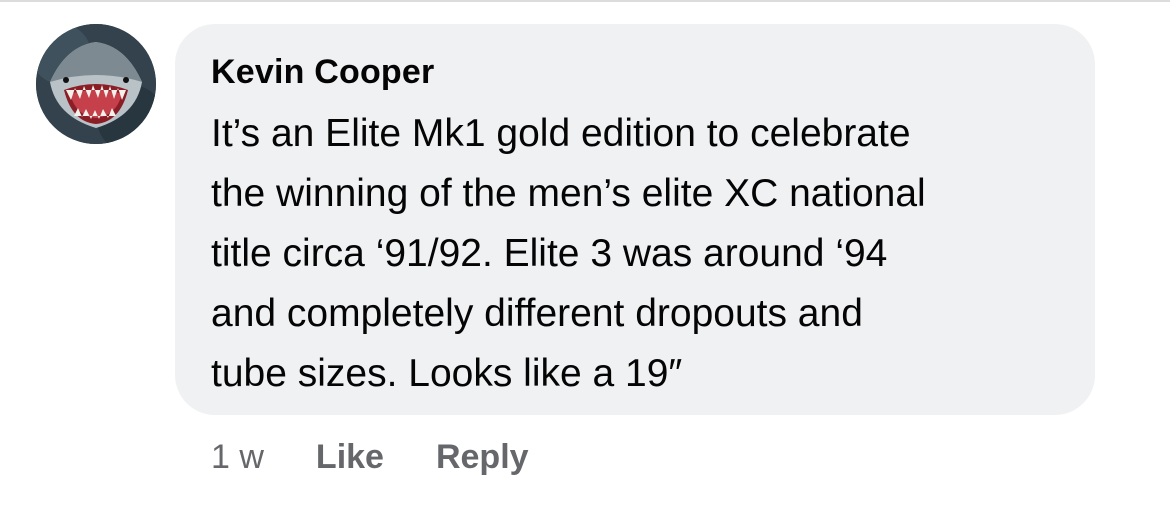  I want to click on avatar, so click(96, 84).